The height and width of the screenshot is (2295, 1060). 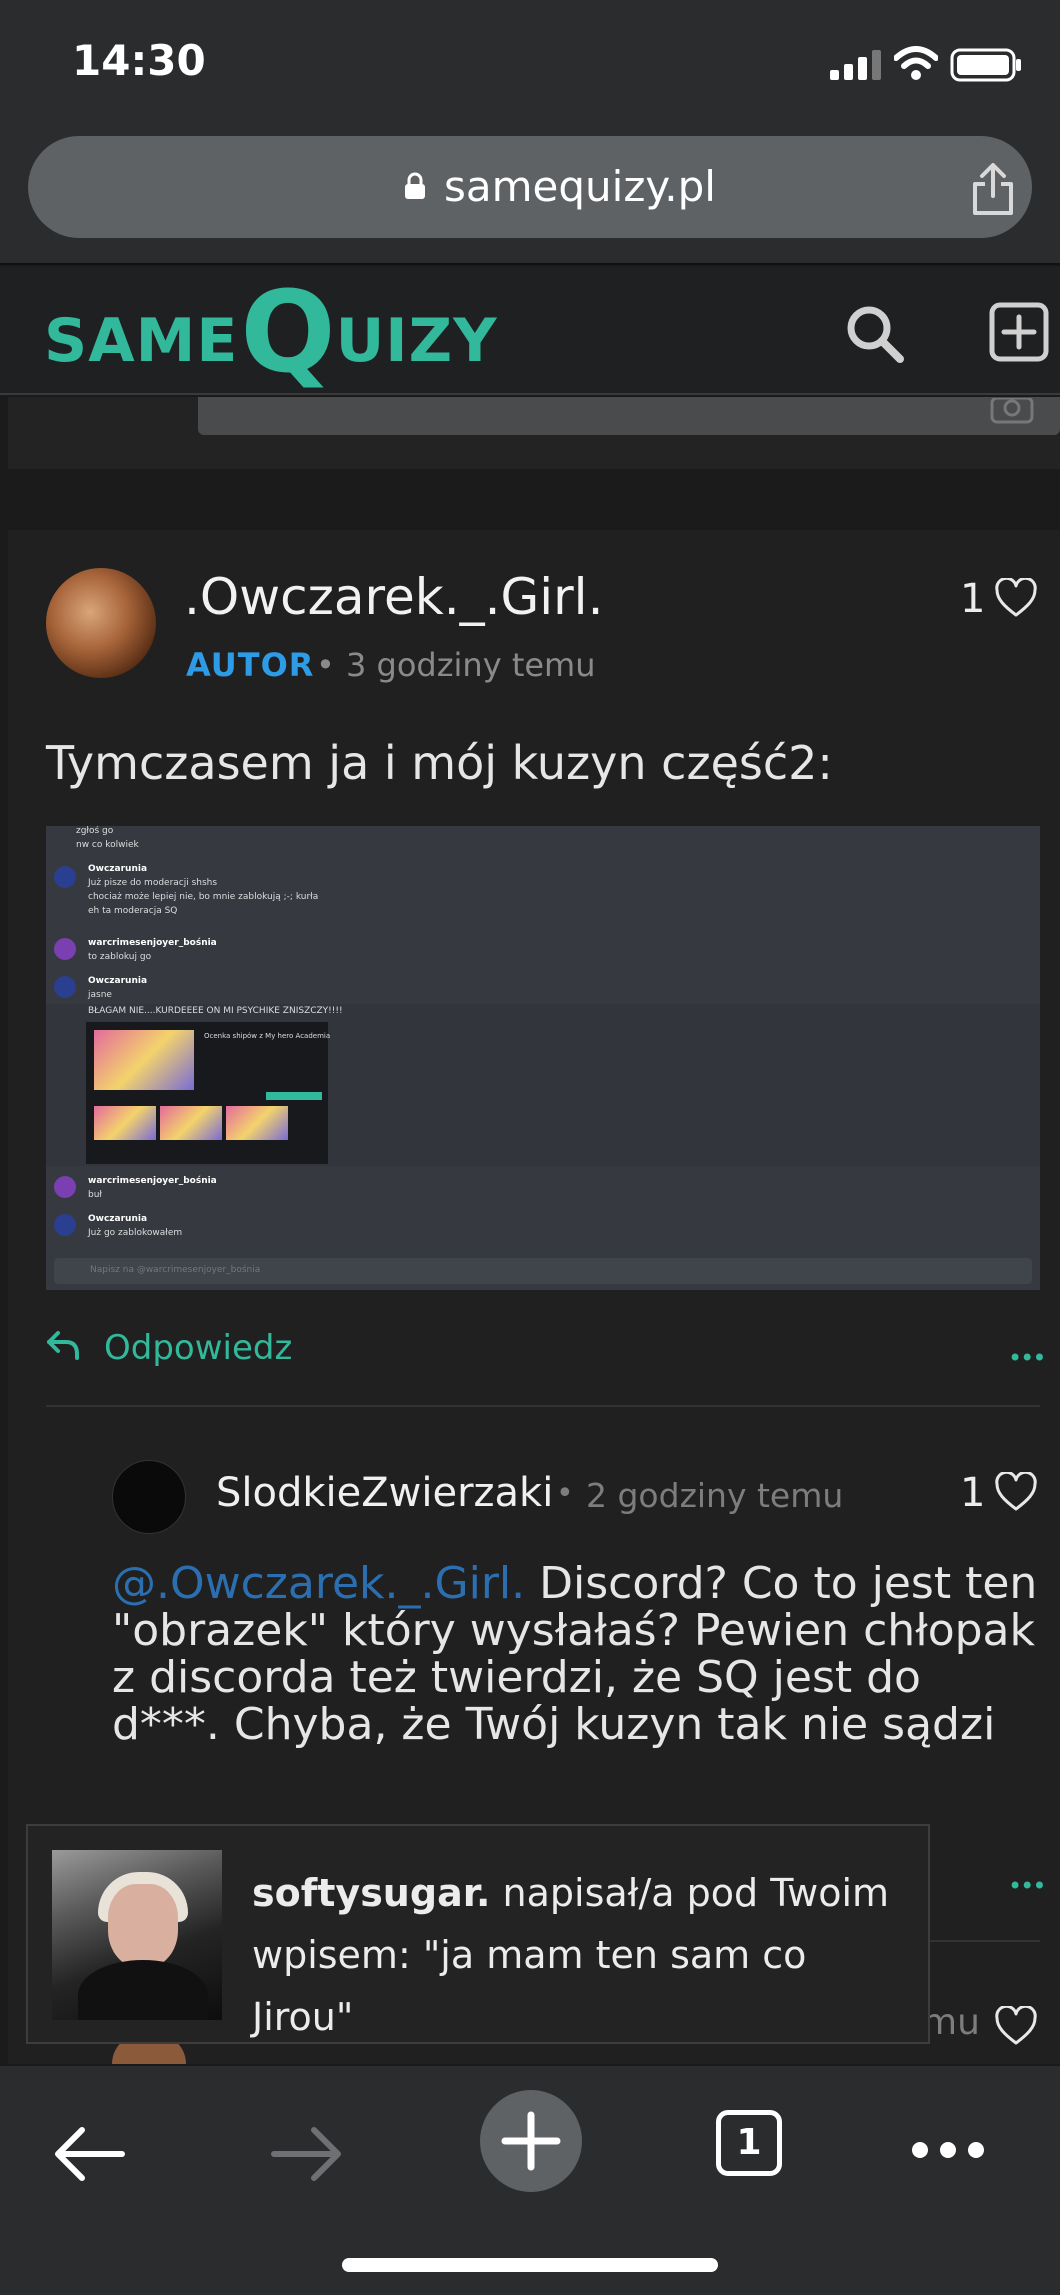 What do you see at coordinates (318, 1583) in the screenshot?
I see `mention-link: @.Owczarek._.Girl.` at bounding box center [318, 1583].